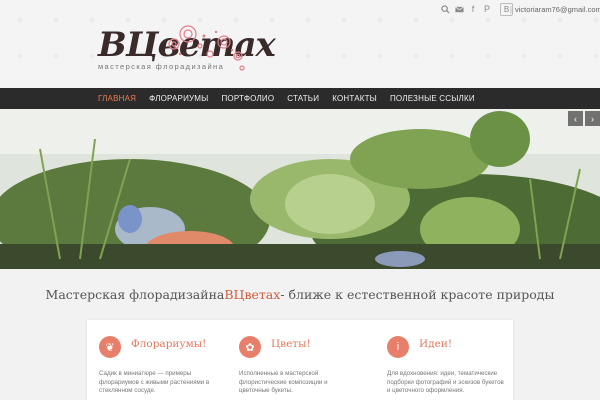 Image resolution: width=600 pixels, height=400 pixels. What do you see at coordinates (135, 294) in the screenshot?
I see `tagline-before: Мастерская флорадизайна` at bounding box center [135, 294].